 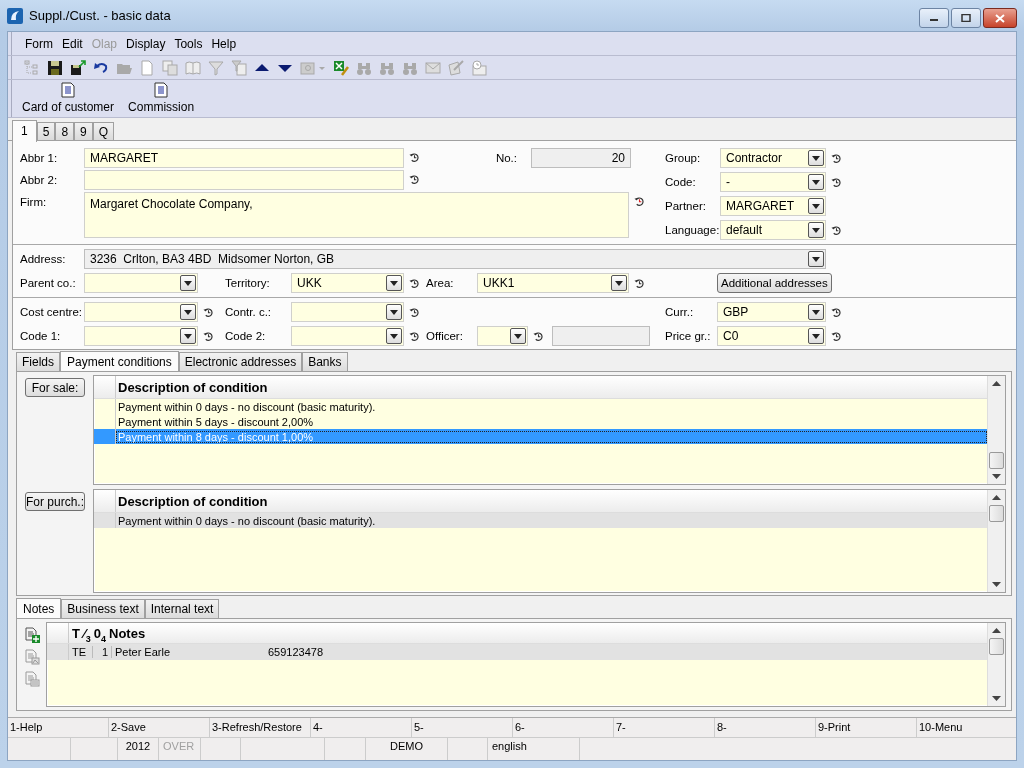 I want to click on combo-box: default, so click(x=773, y=230).